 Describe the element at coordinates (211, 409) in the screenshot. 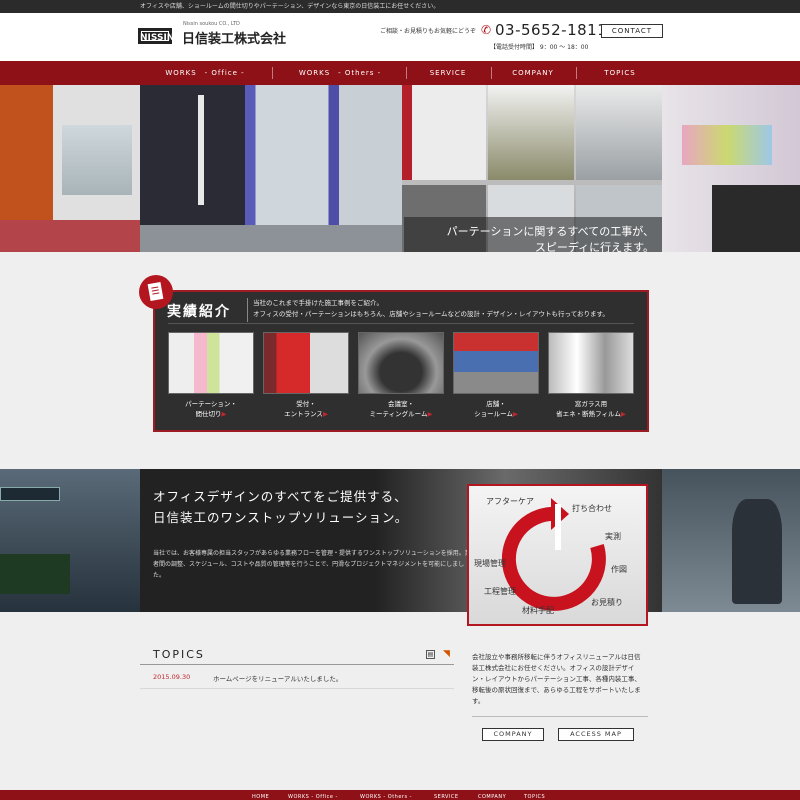

I see `works-label-partition: パーテーション・ 間仕切り▶` at that location.